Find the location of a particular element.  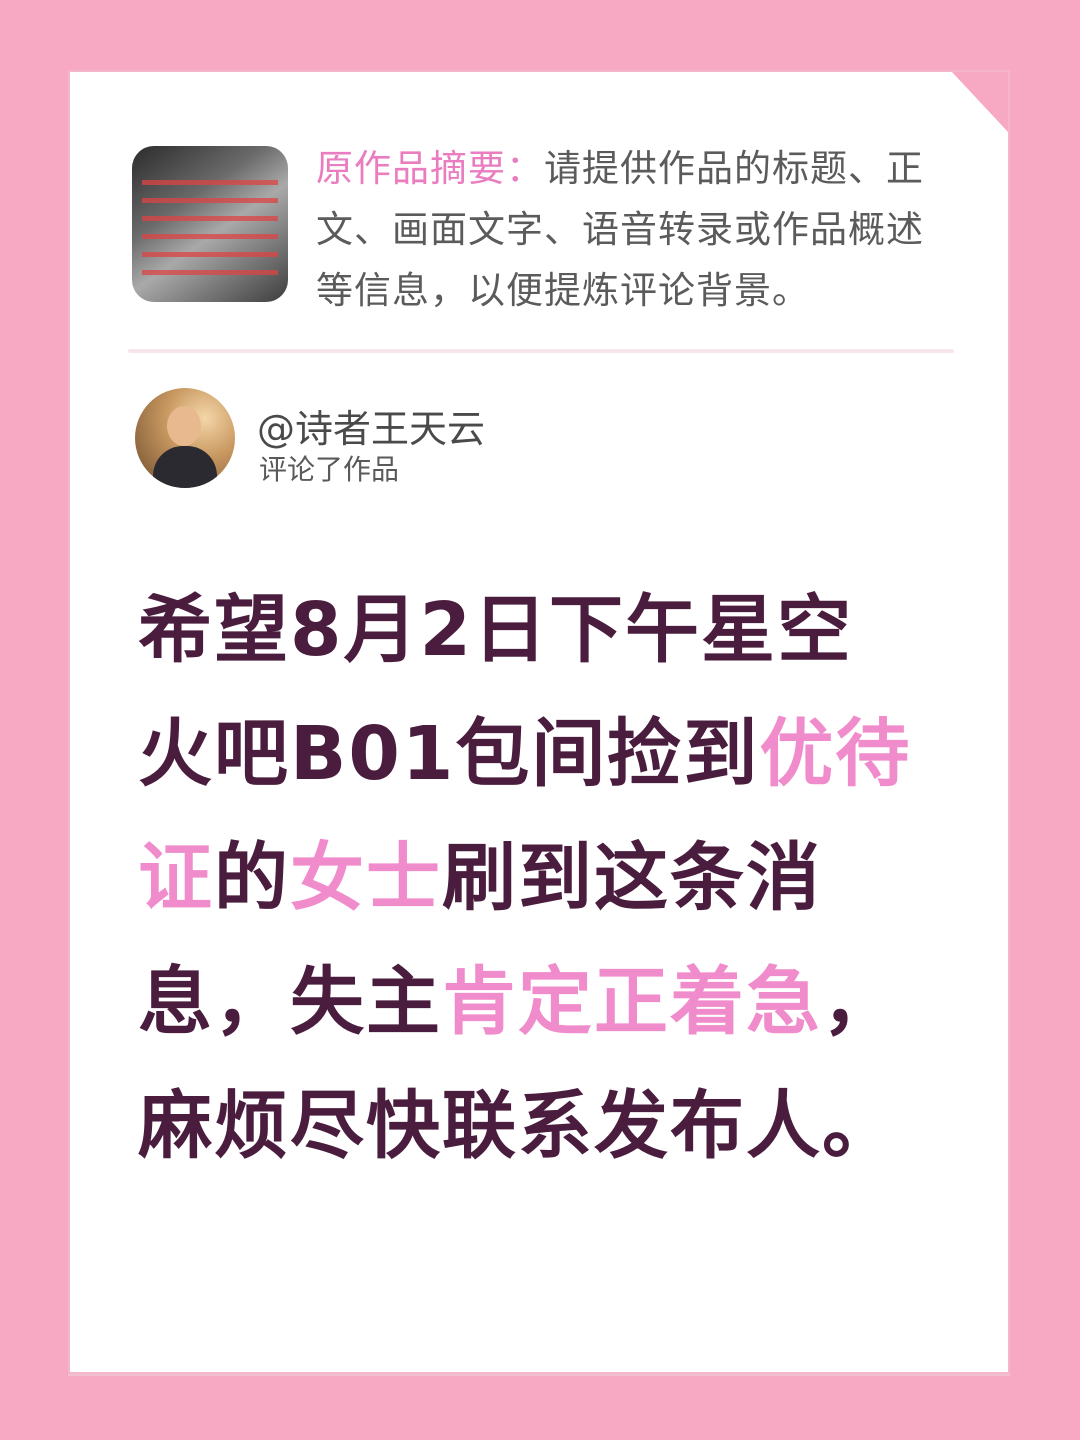

comment-segment: 希望8月2日下午星空火吧B01包间捡到 is located at coordinates (495, 692).